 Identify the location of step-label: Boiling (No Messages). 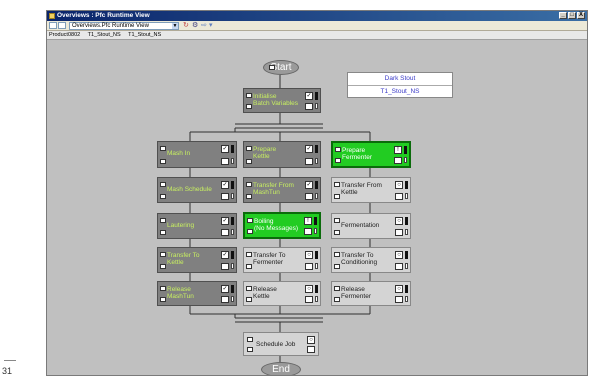
(276, 225).